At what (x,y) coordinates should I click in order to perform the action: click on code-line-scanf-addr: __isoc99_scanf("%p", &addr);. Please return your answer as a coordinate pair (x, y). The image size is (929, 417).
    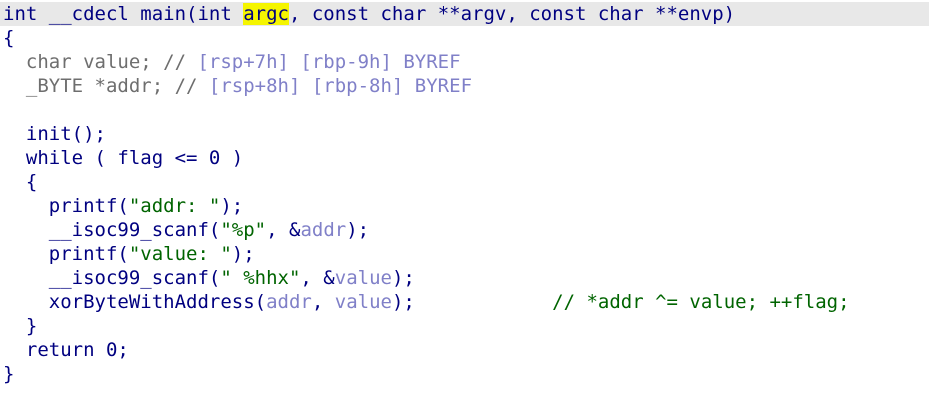
    Looking at the image, I should click on (186, 230).